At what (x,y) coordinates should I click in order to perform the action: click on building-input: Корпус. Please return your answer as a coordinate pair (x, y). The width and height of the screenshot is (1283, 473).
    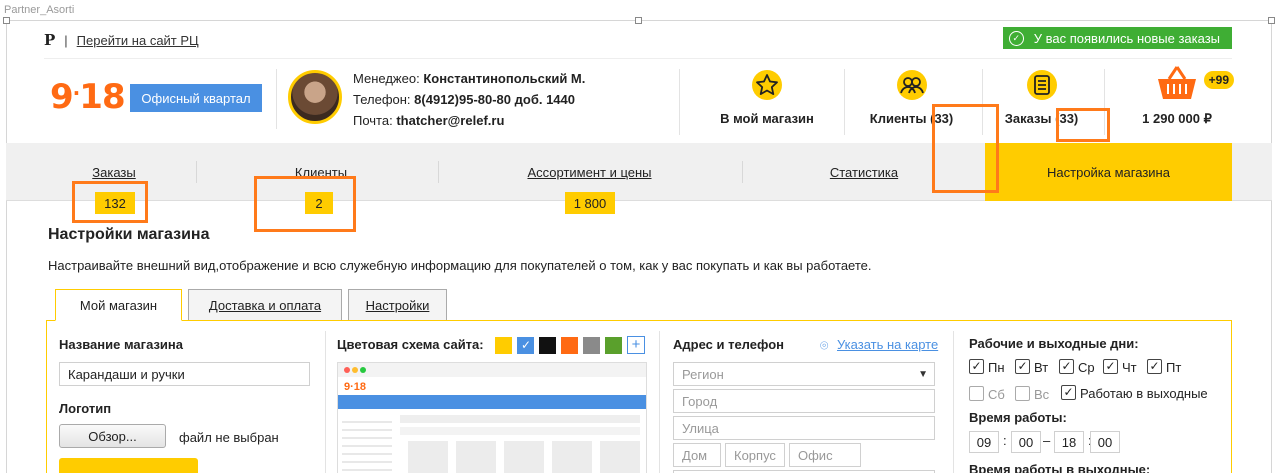
    Looking at the image, I should click on (755, 455).